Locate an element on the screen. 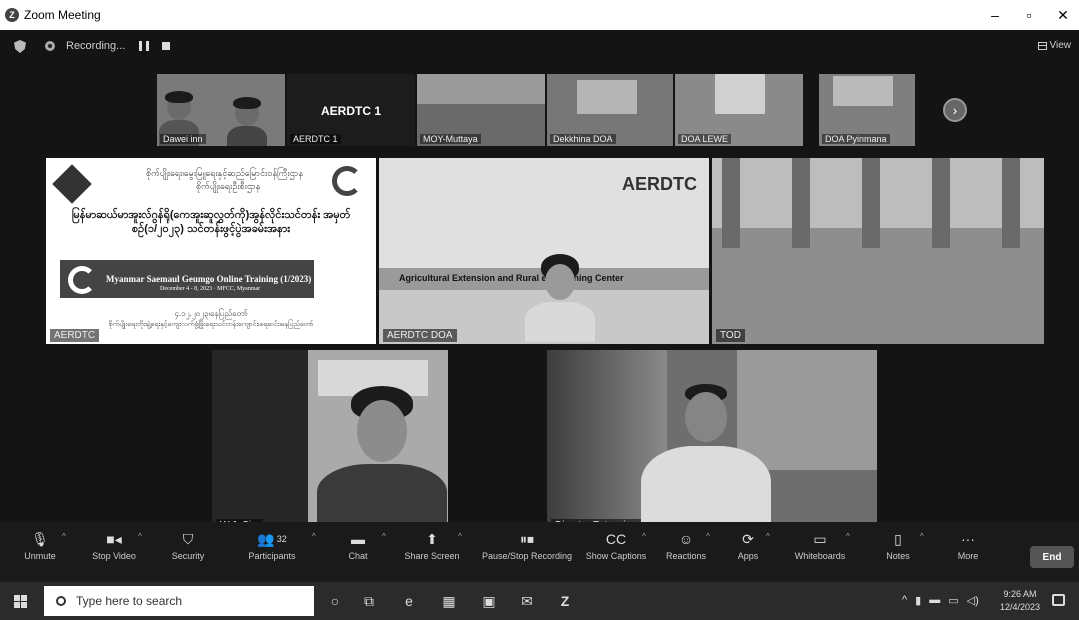 Image resolution: width=1079 pixels, height=620 pixels. whiteboard-icon: ▭ is located at coordinates (820, 538).